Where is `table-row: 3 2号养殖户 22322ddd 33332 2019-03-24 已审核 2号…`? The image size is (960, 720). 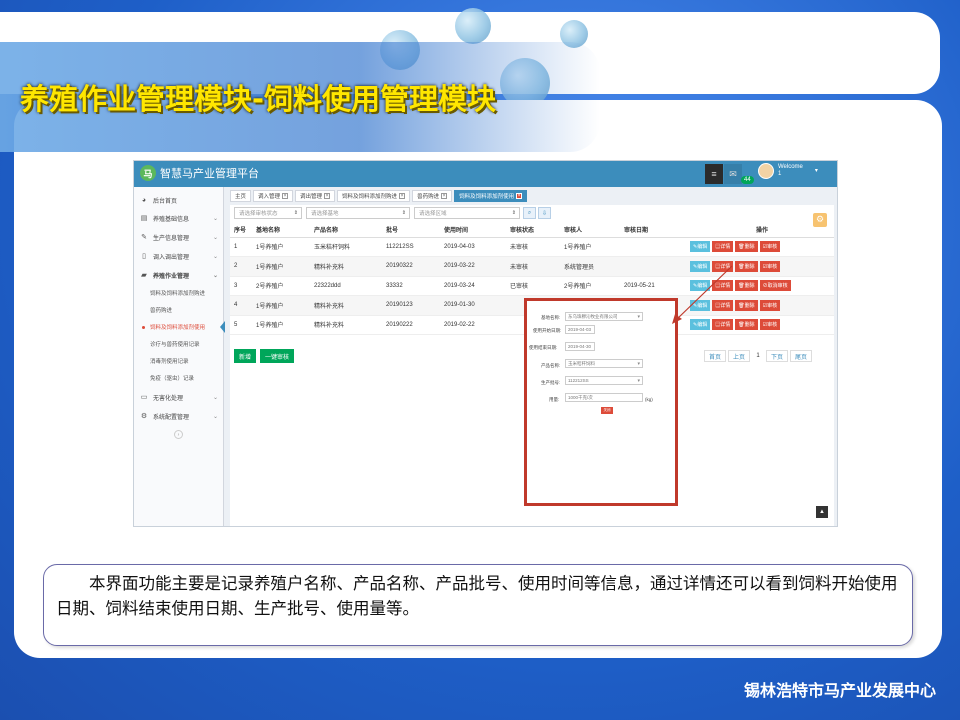 table-row: 3 2号养殖户 22322ddd 33332 2019-03-24 已审核 2号… is located at coordinates (532, 286).